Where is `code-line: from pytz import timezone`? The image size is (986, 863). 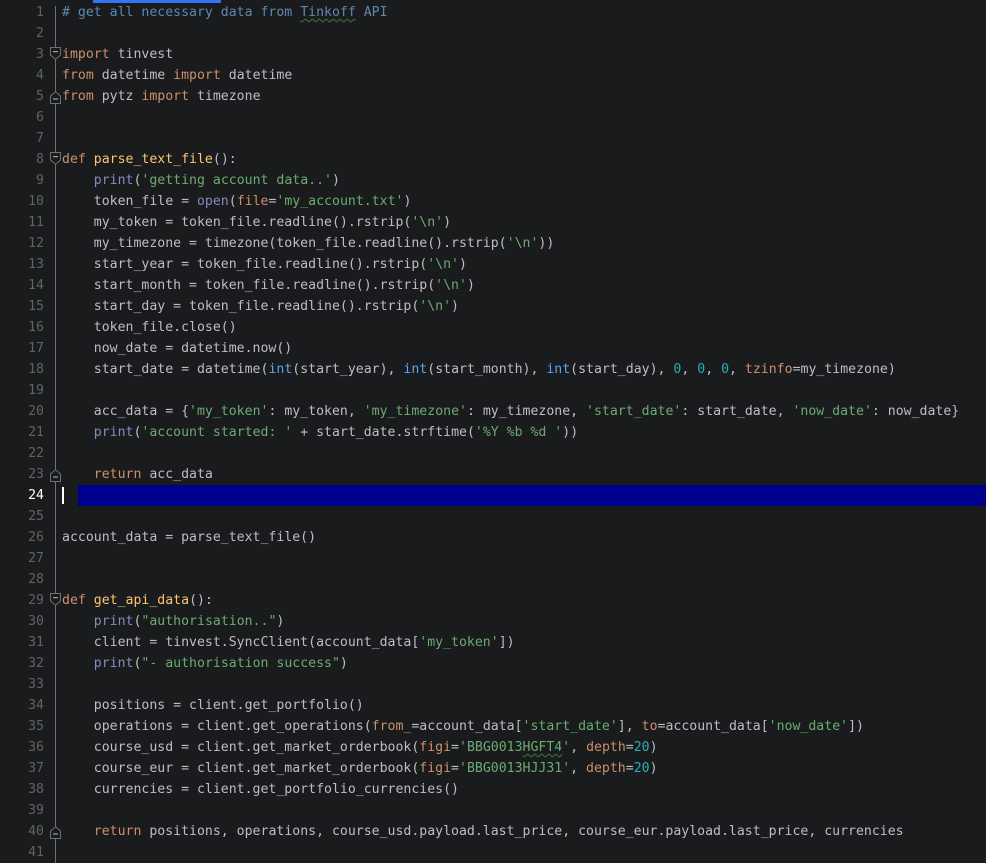
code-line: from pytz import timezone is located at coordinates (161, 96).